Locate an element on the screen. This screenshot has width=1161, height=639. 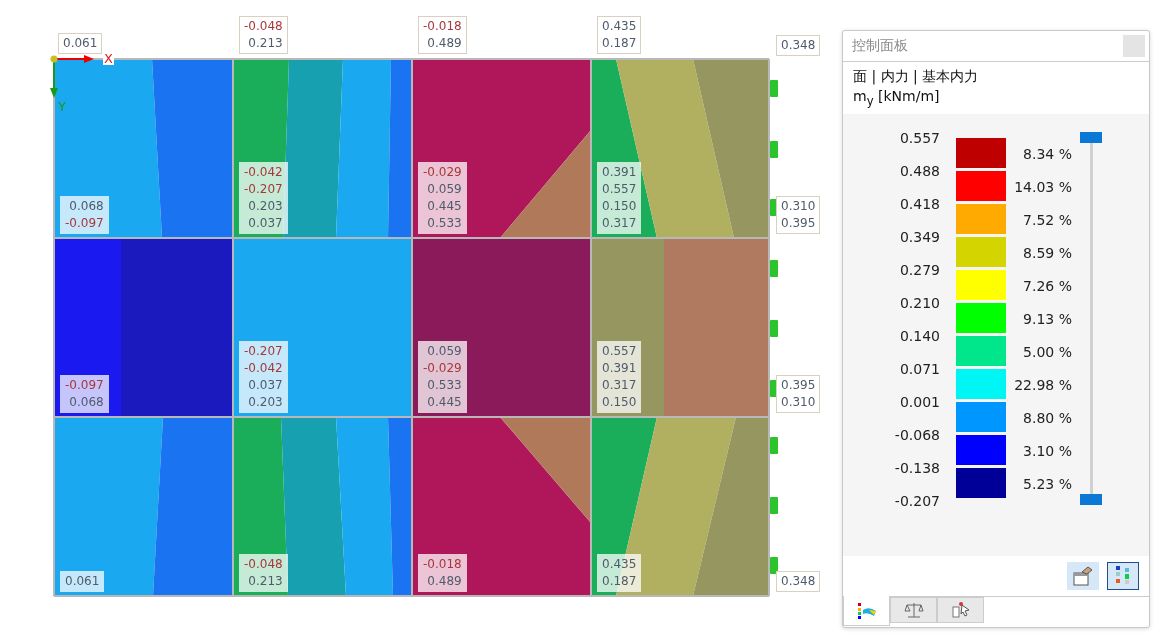
value-label: 0.557 0.391 0.317 0.150 is located at coordinates (619, 377).